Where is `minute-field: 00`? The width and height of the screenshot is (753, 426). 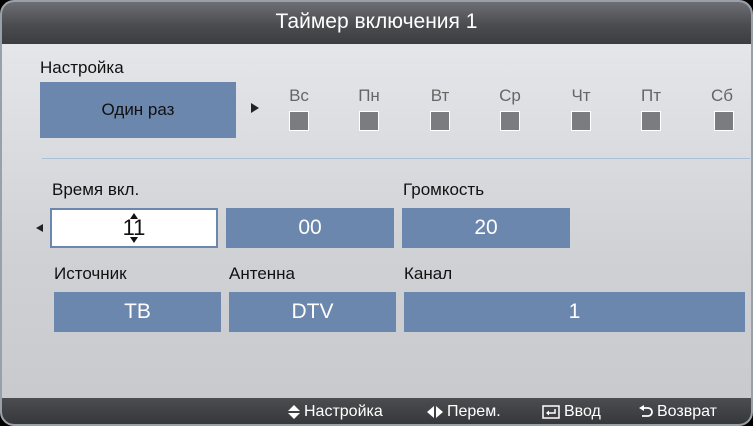
minute-field: 00 is located at coordinates (310, 228).